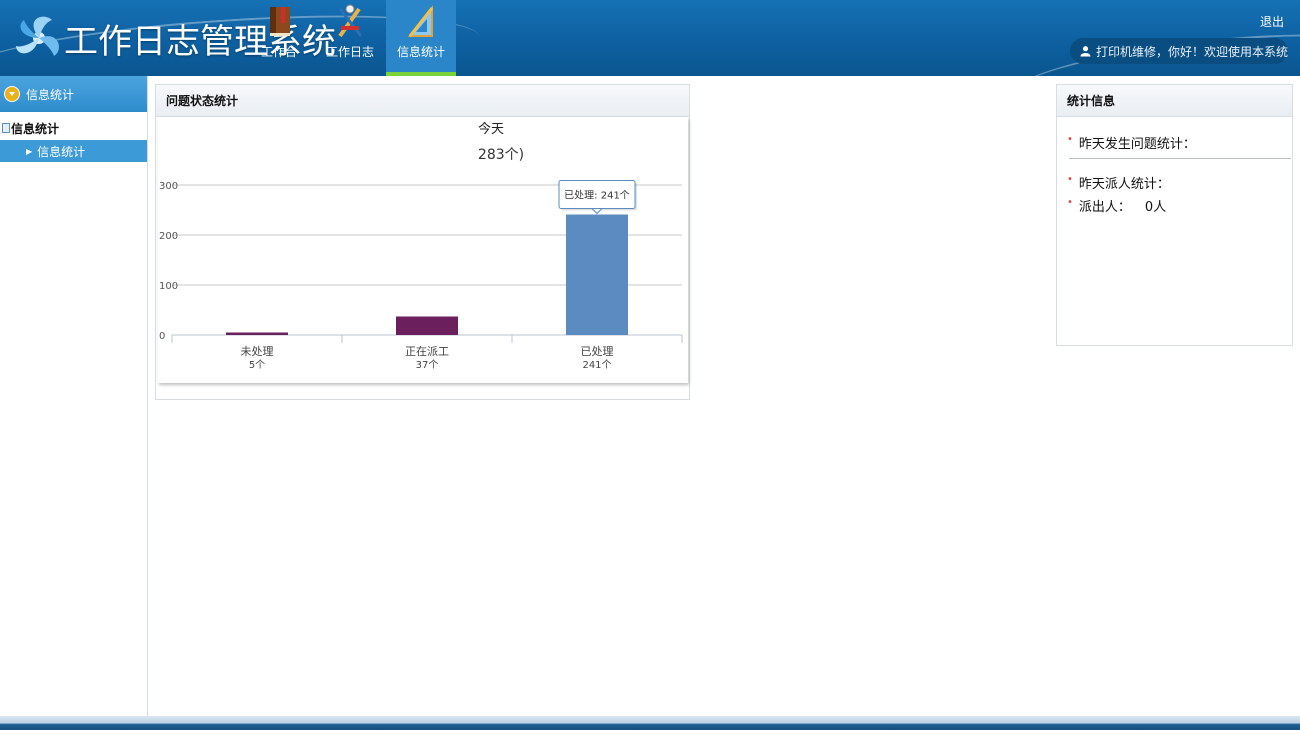 The image size is (1300, 730). I want to click on yesterday-dispatch-row: • 昨天派人统计：, so click(1174, 182).